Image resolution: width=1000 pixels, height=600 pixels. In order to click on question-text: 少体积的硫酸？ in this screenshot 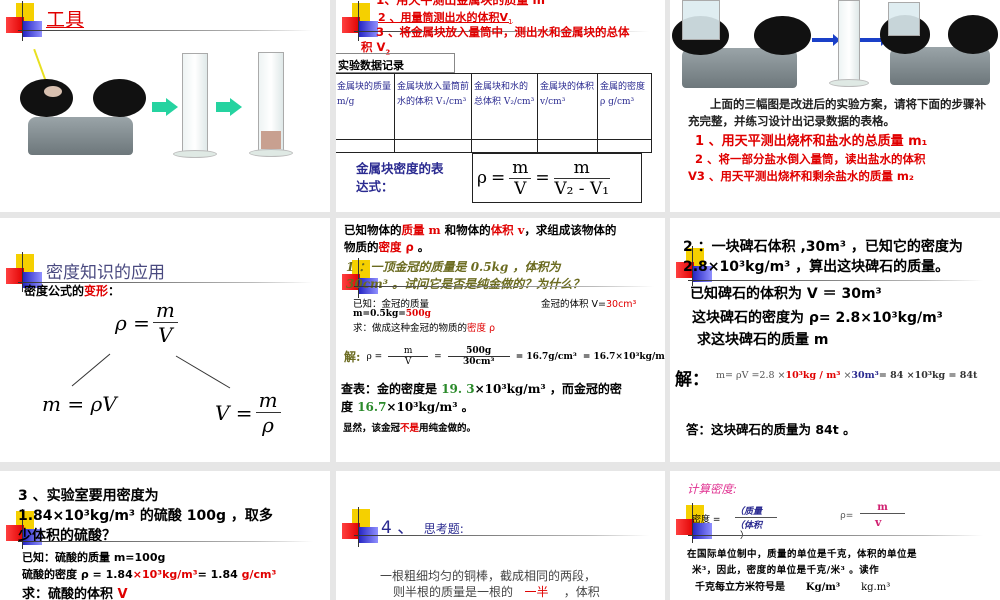, I will do `click(67, 536)`.